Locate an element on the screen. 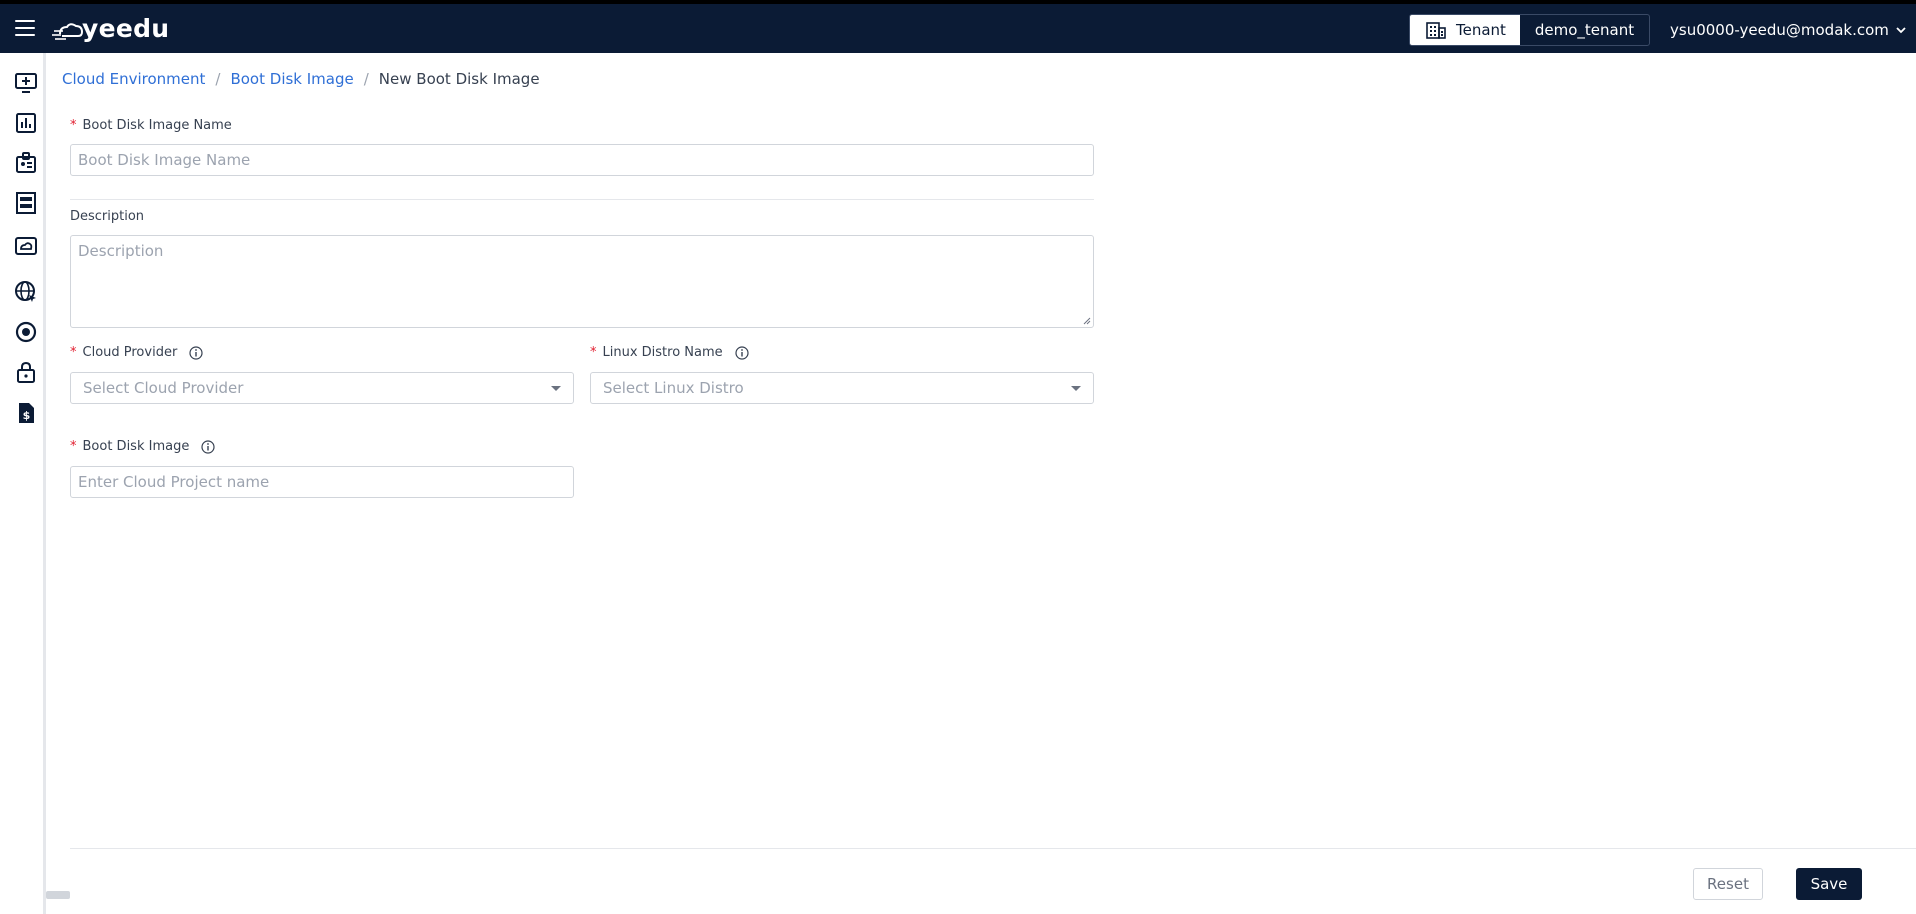 This screenshot has width=1916, height=914. app-logo: yeedu is located at coordinates (110, 28).